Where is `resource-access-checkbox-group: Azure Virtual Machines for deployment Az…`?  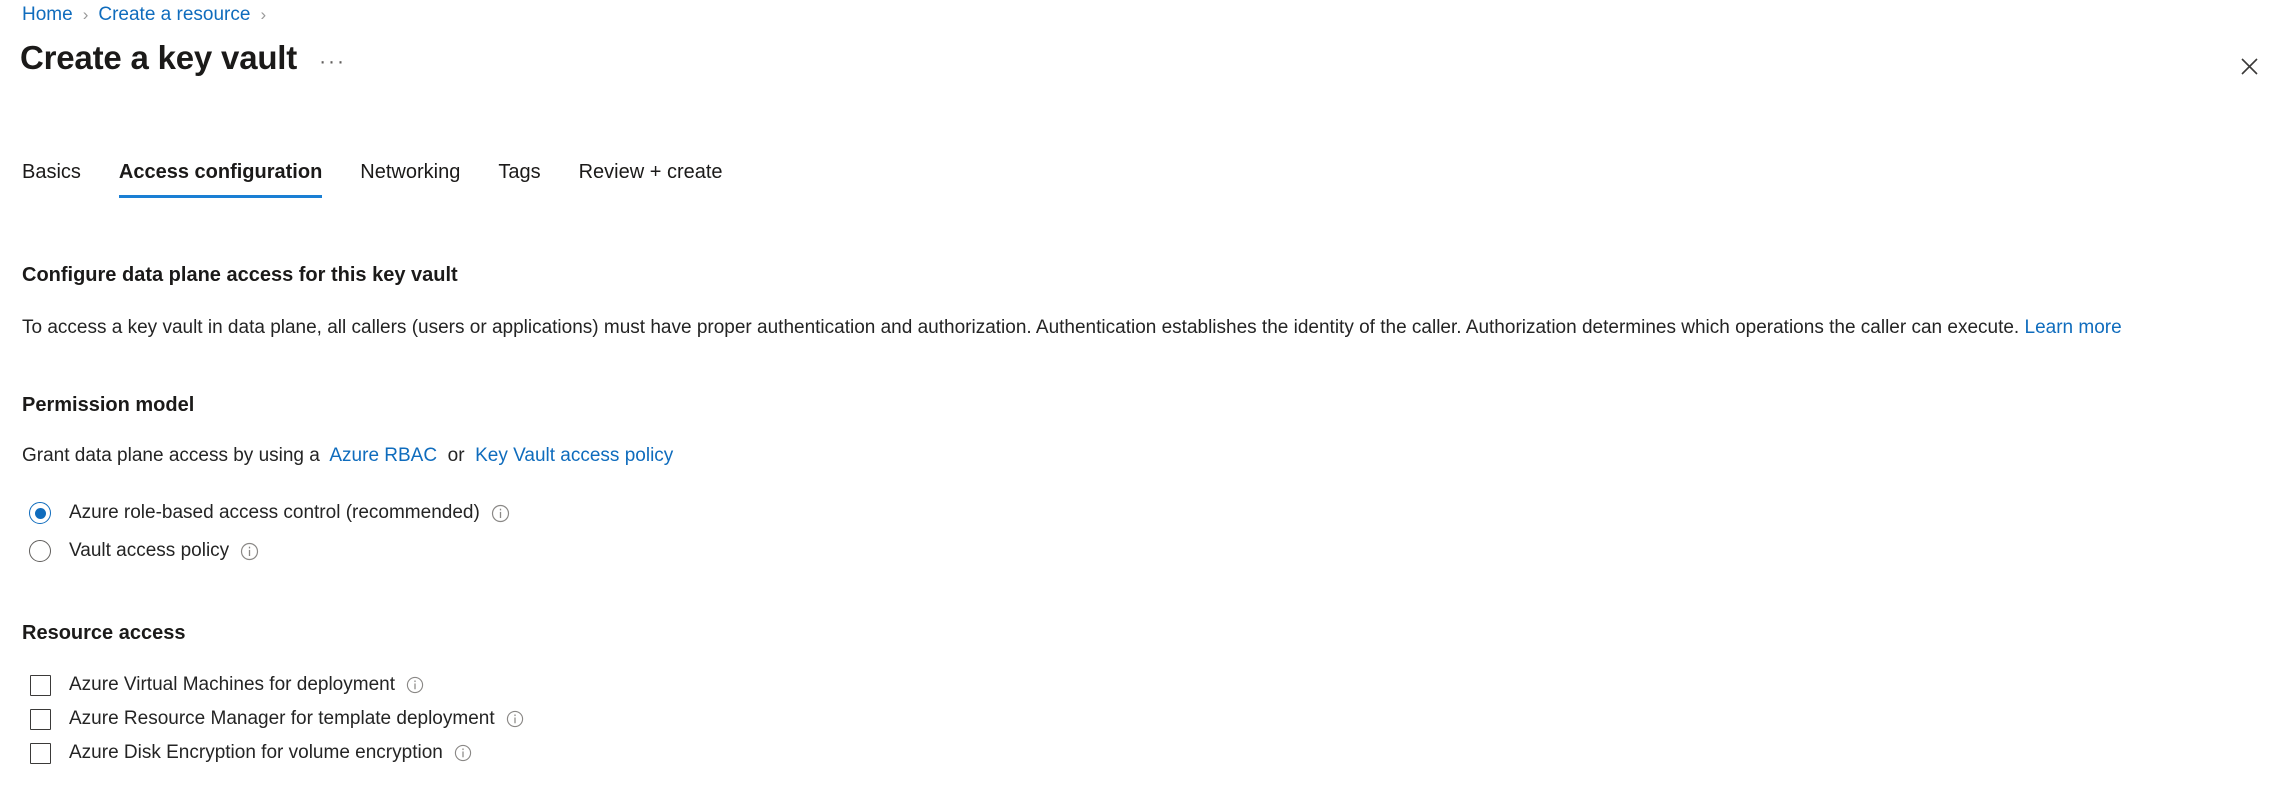 resource-access-checkbox-group: Azure Virtual Machines for deployment Az… is located at coordinates (1140, 719).